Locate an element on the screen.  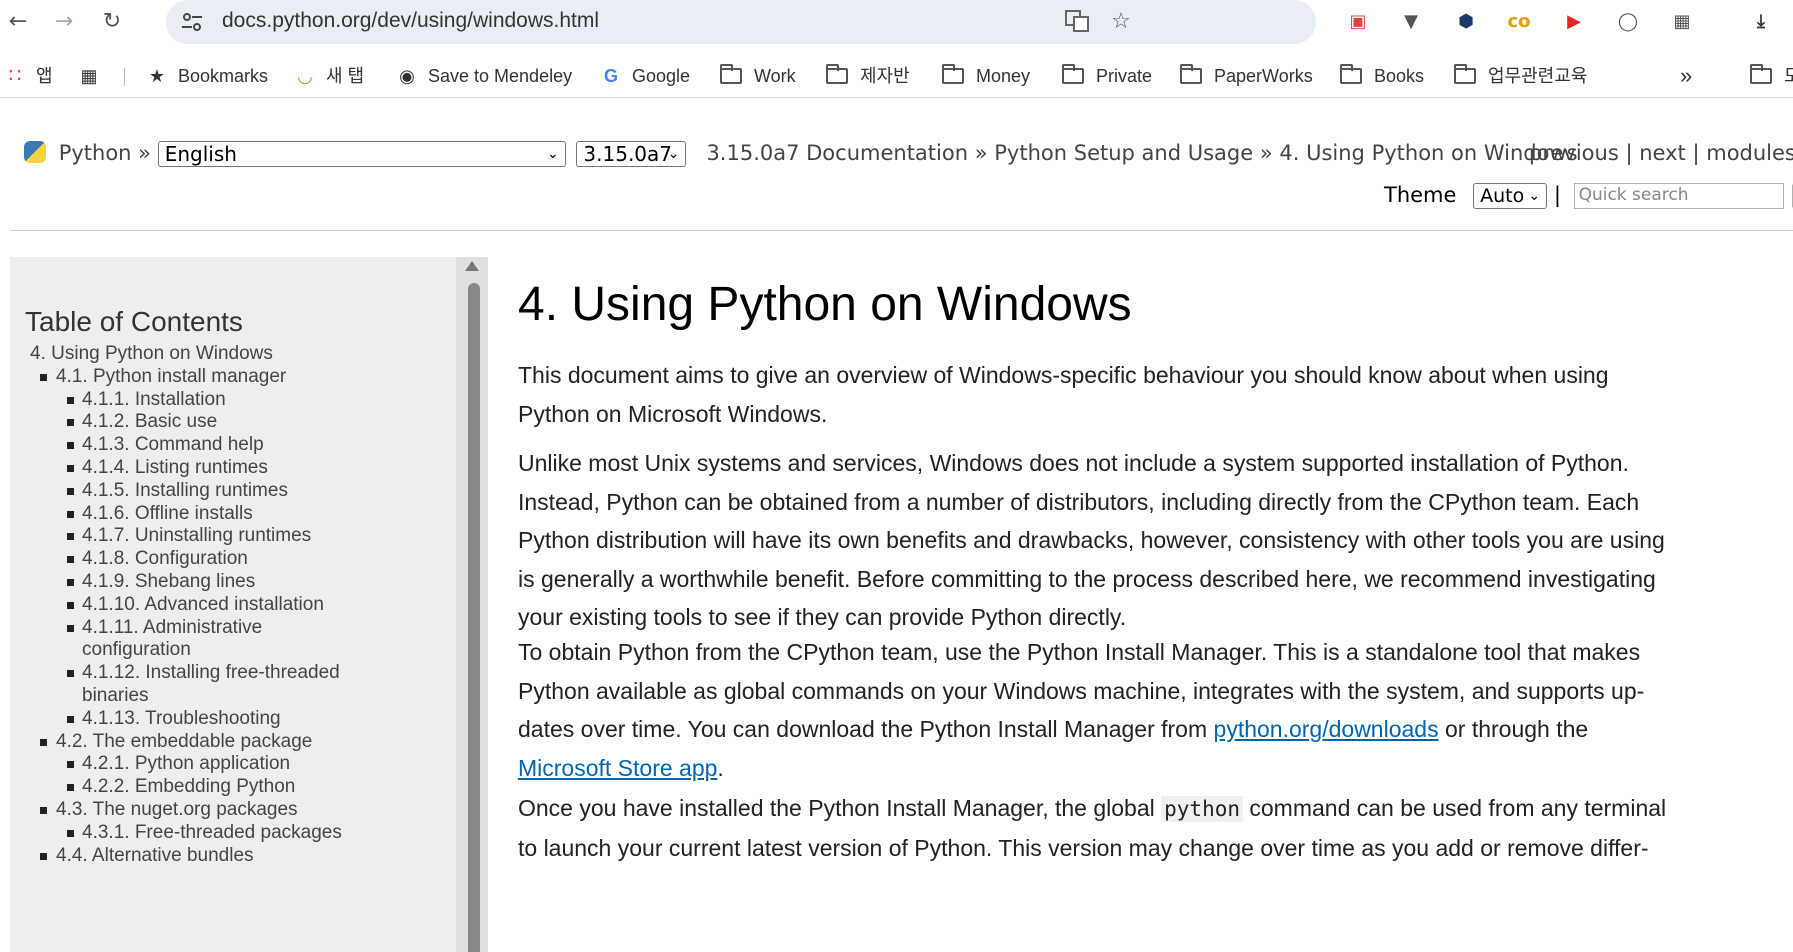
shield-extension-icon: ▼ is located at coordinates (1411, 22).